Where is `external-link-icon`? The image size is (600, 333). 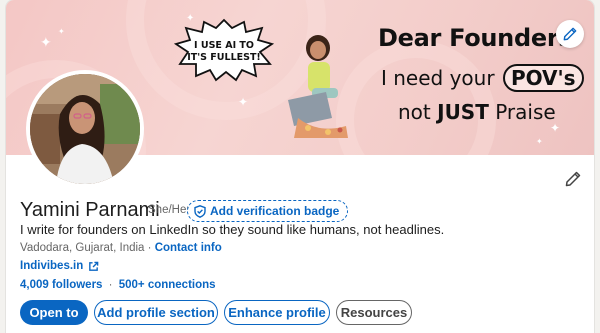
external-link-icon is located at coordinates (94, 266).